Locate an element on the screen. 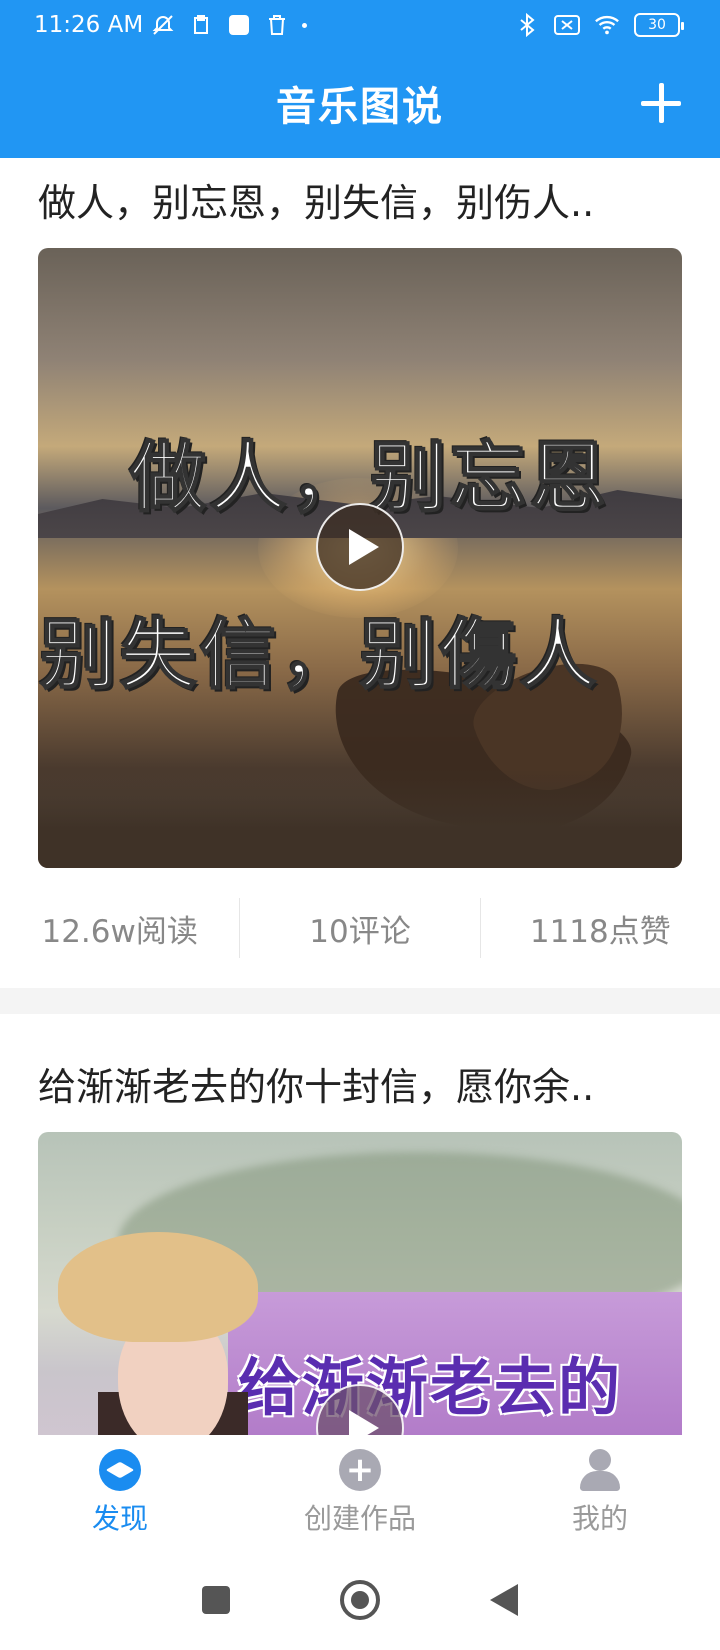 This screenshot has height=1650, width=720. card-title: 给渐渐老去的你十封信，愿你余.. is located at coordinates (360, 1073).